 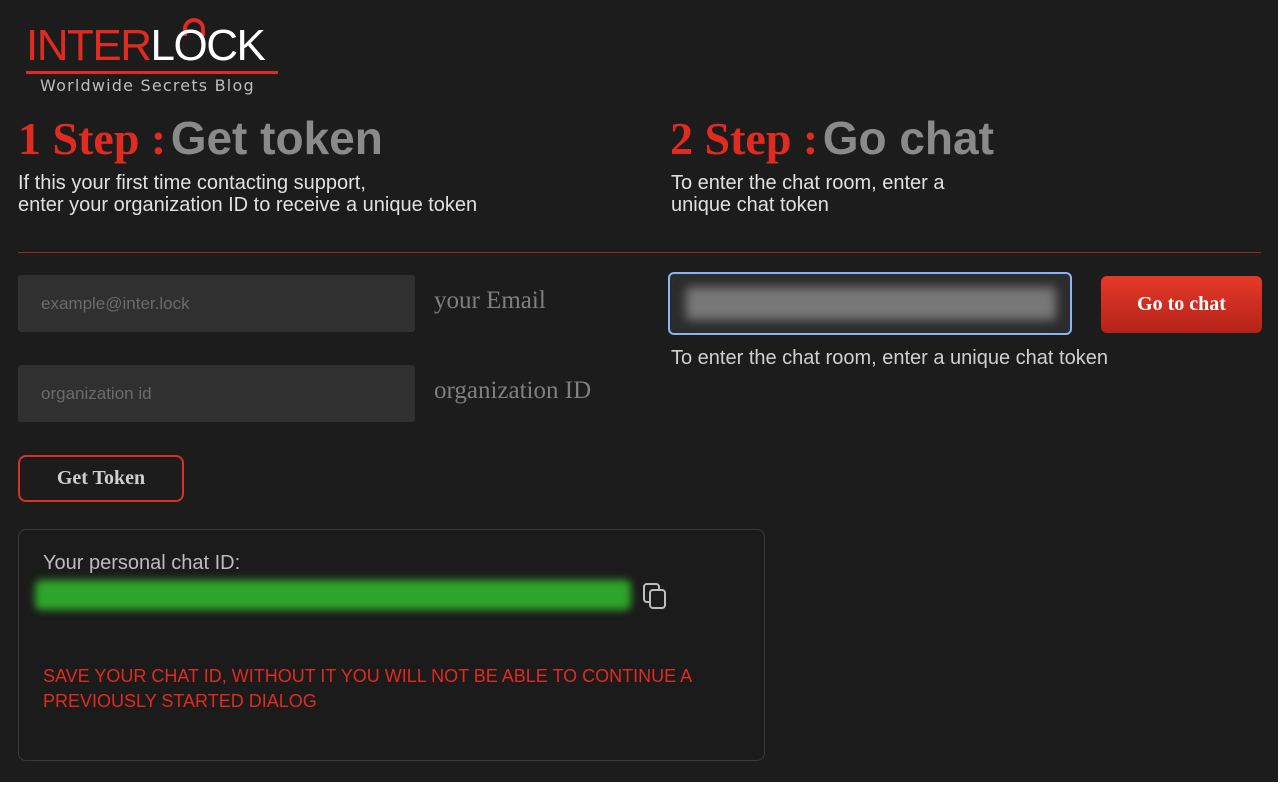 What do you see at coordinates (490, 300) in the screenshot?
I see `email-label: your Email` at bounding box center [490, 300].